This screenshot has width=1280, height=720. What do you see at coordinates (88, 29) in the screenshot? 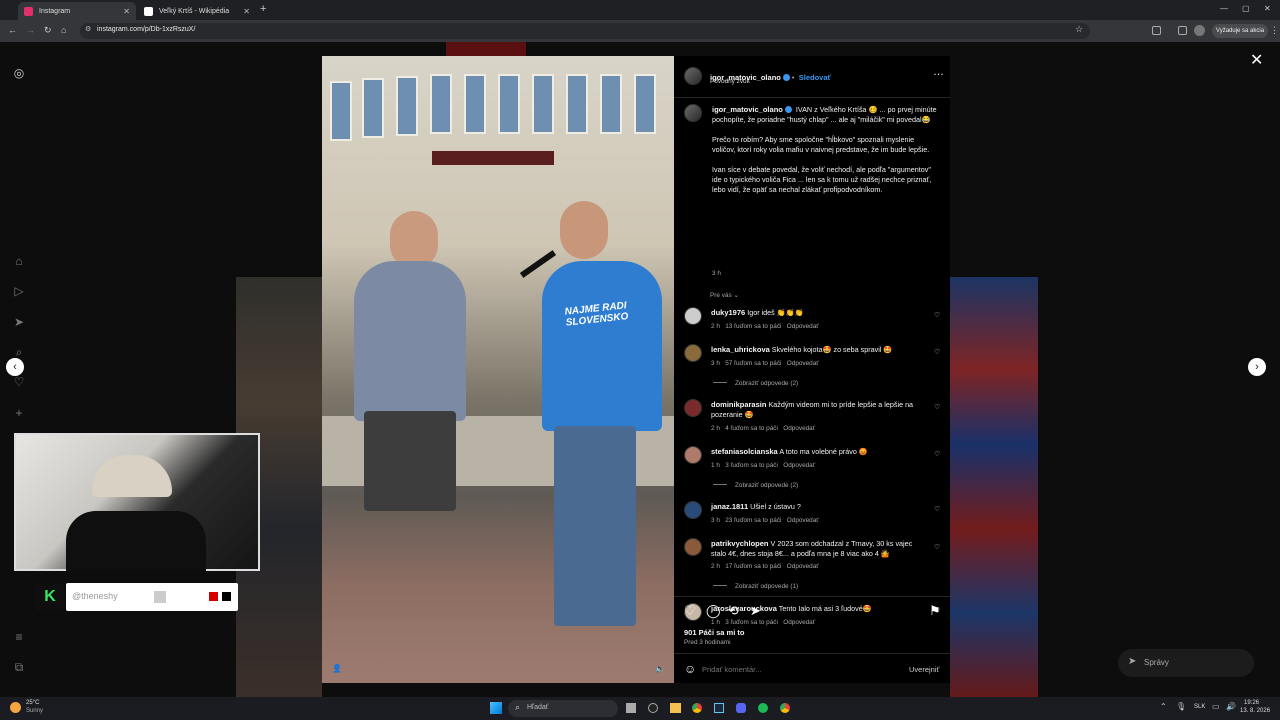
I see `site-info-icon: ⚙` at bounding box center [88, 29].